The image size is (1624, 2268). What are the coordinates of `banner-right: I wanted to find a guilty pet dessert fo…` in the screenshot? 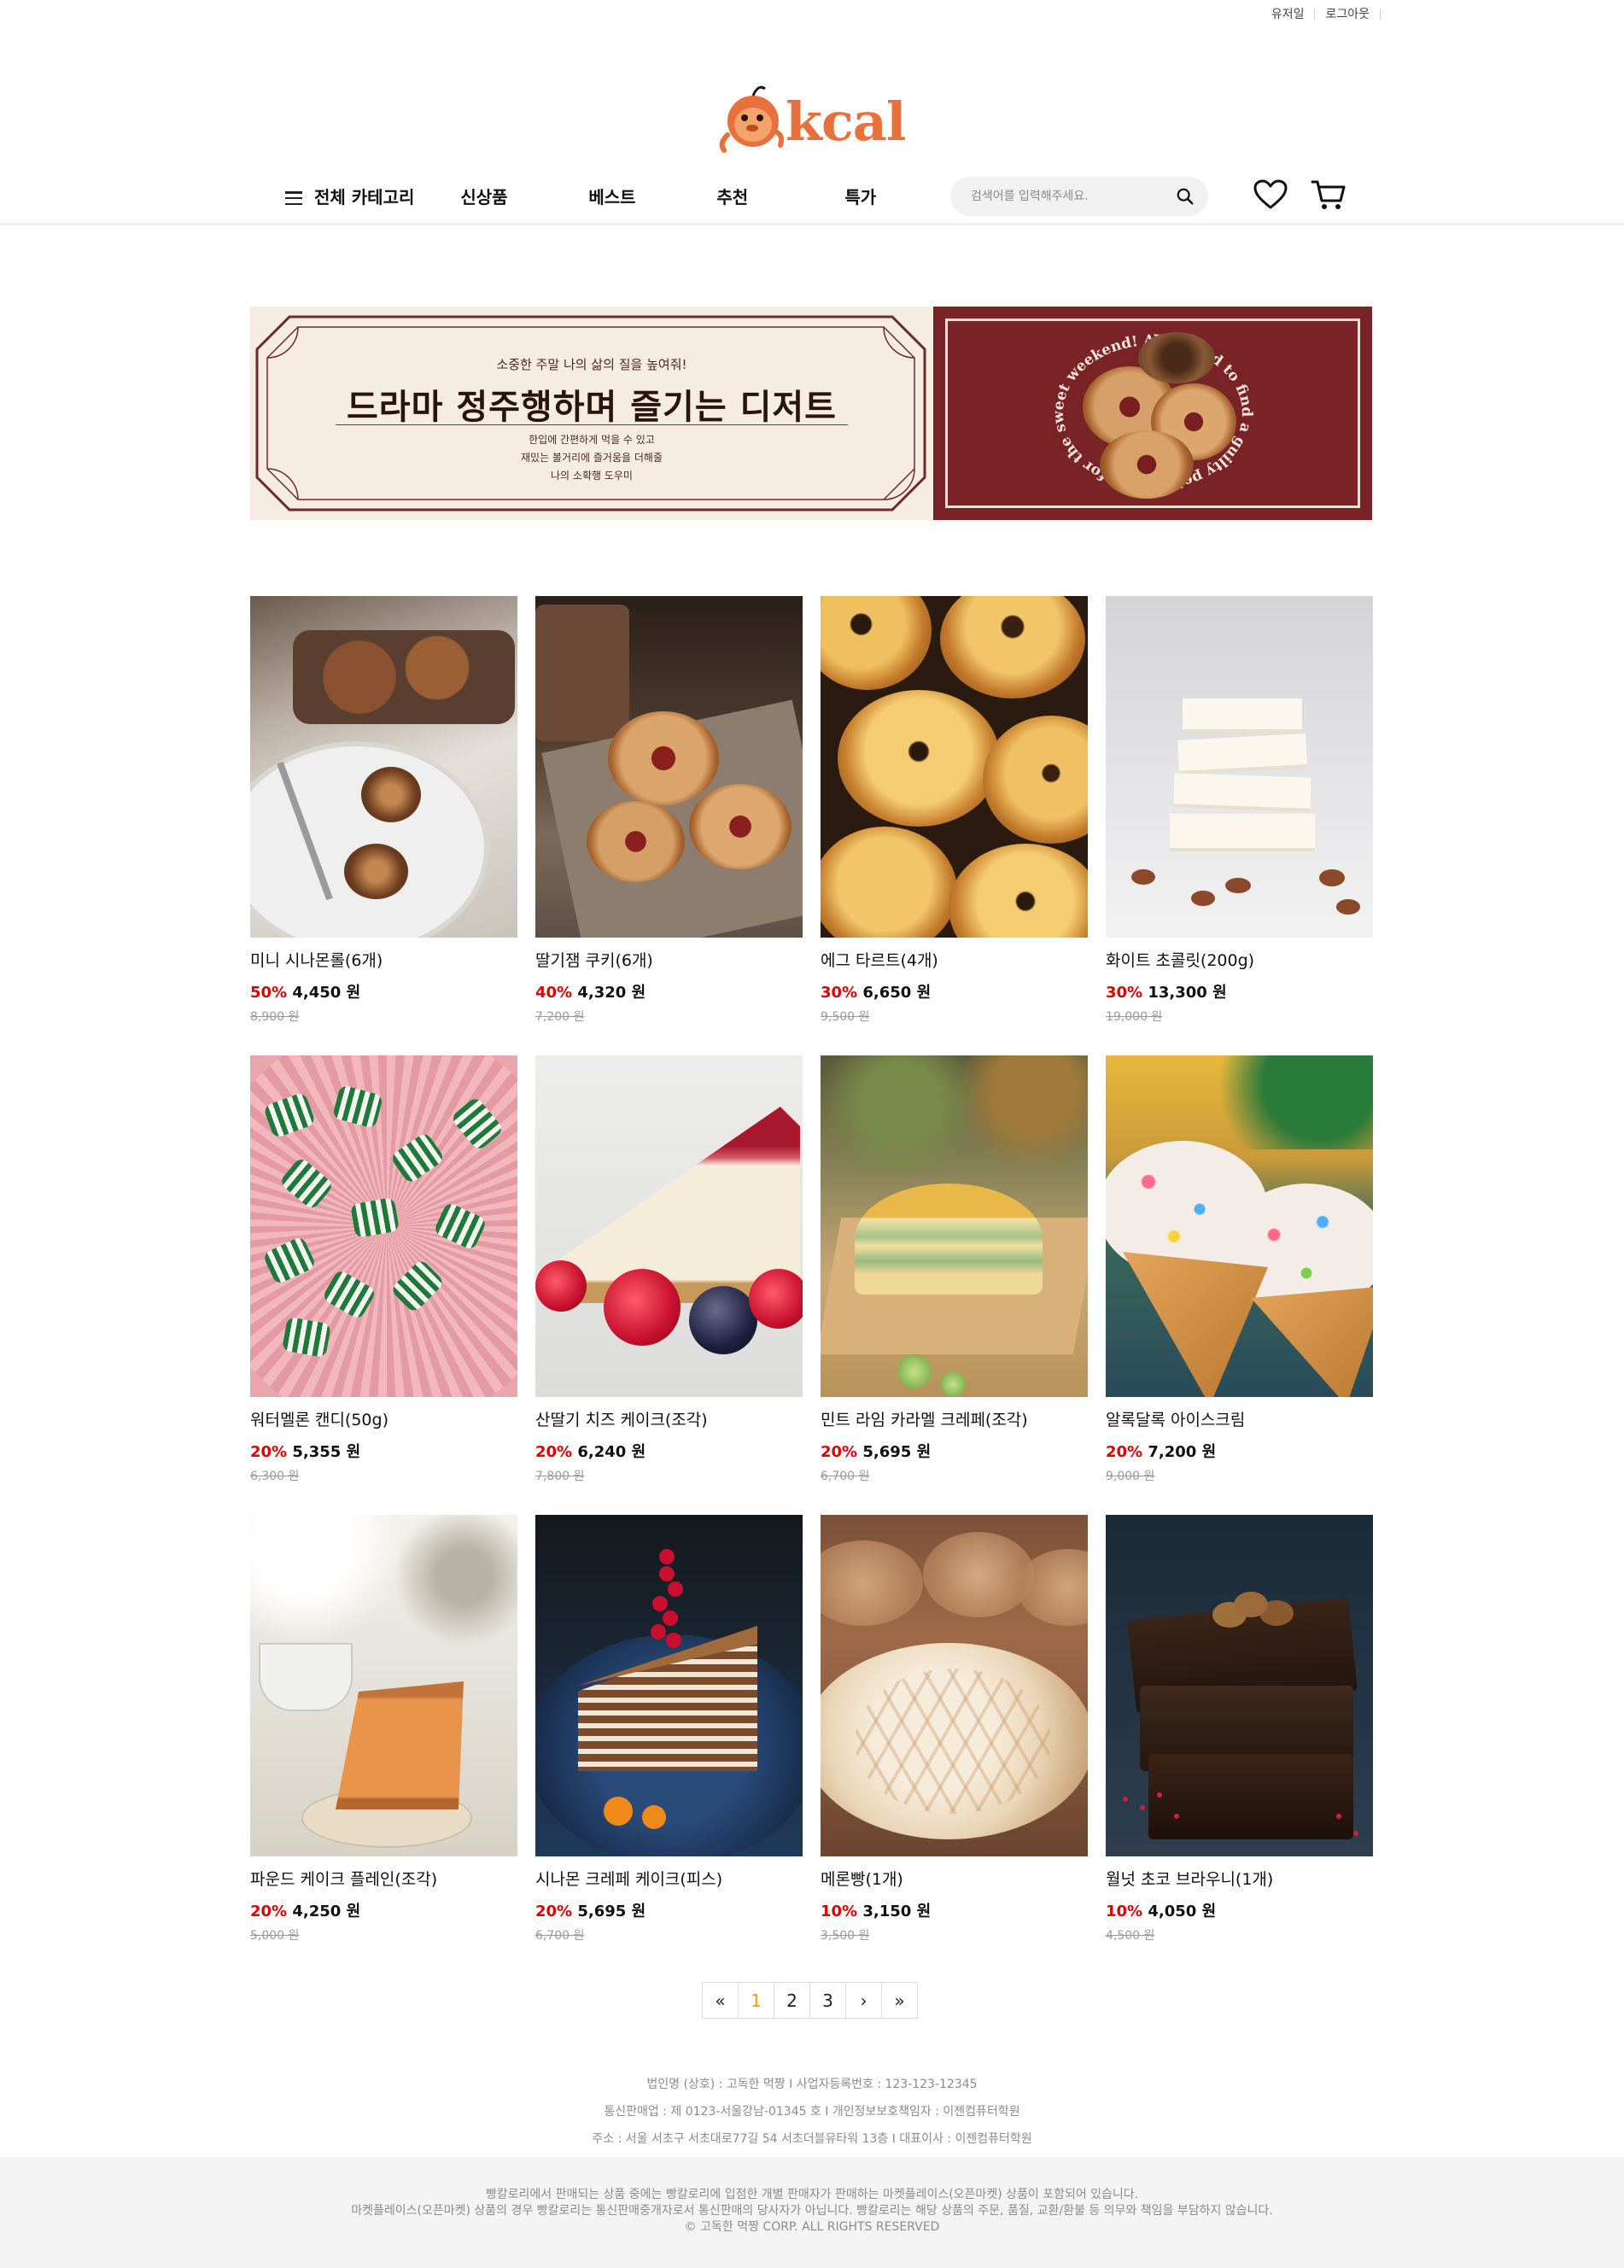 It's located at (1153, 413).